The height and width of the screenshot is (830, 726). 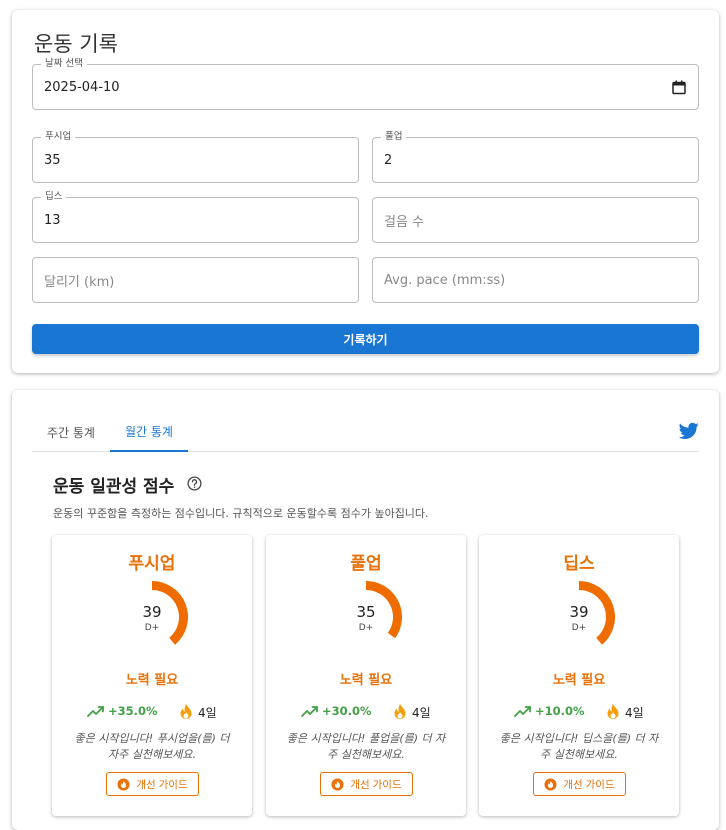 What do you see at coordinates (579, 564) in the screenshot?
I see `exercise-name: 딥스` at bounding box center [579, 564].